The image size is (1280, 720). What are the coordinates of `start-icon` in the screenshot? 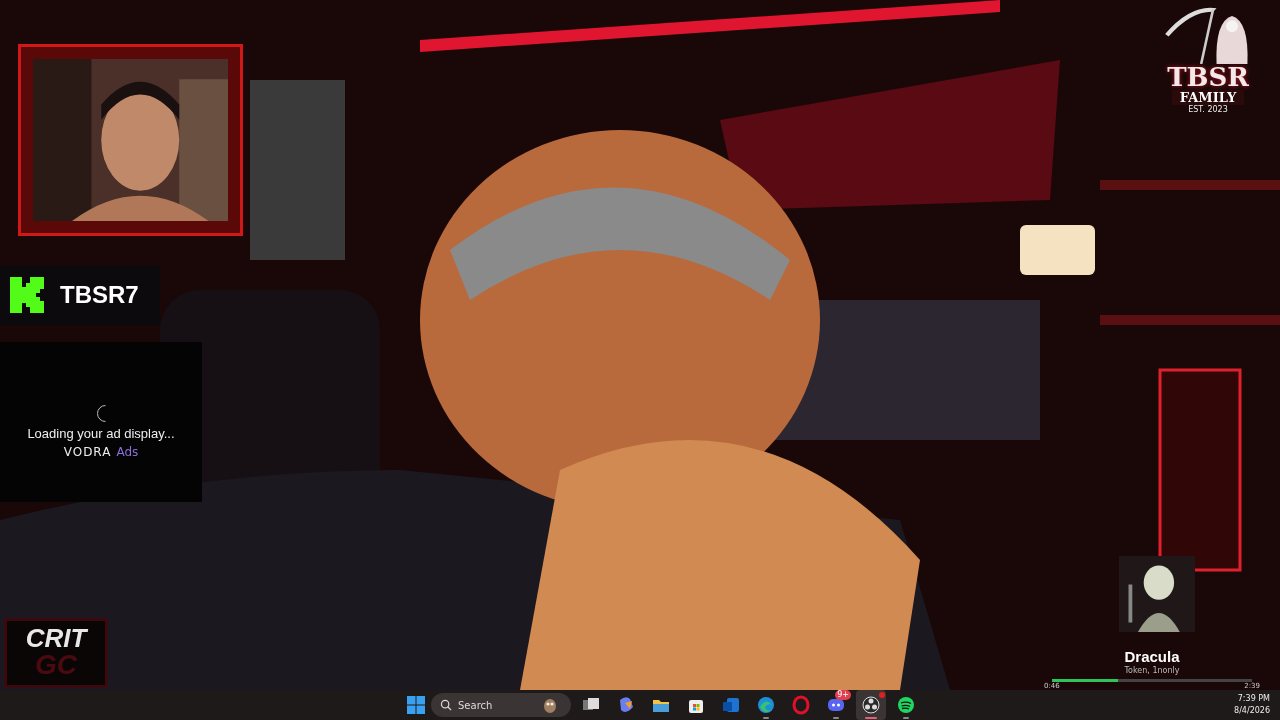 It's located at (416, 705).